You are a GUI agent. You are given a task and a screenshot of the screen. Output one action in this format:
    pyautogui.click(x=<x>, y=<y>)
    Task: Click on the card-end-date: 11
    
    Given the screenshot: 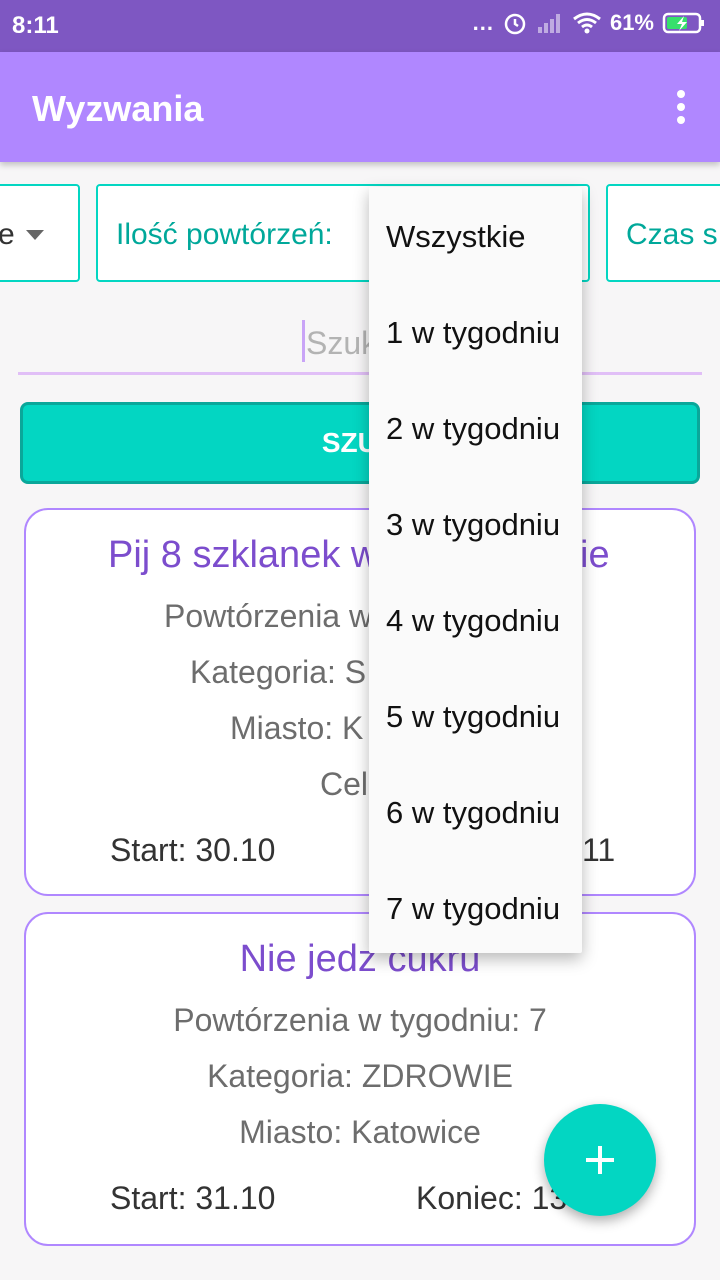 What is the action you would take?
    pyautogui.click(x=599, y=850)
    